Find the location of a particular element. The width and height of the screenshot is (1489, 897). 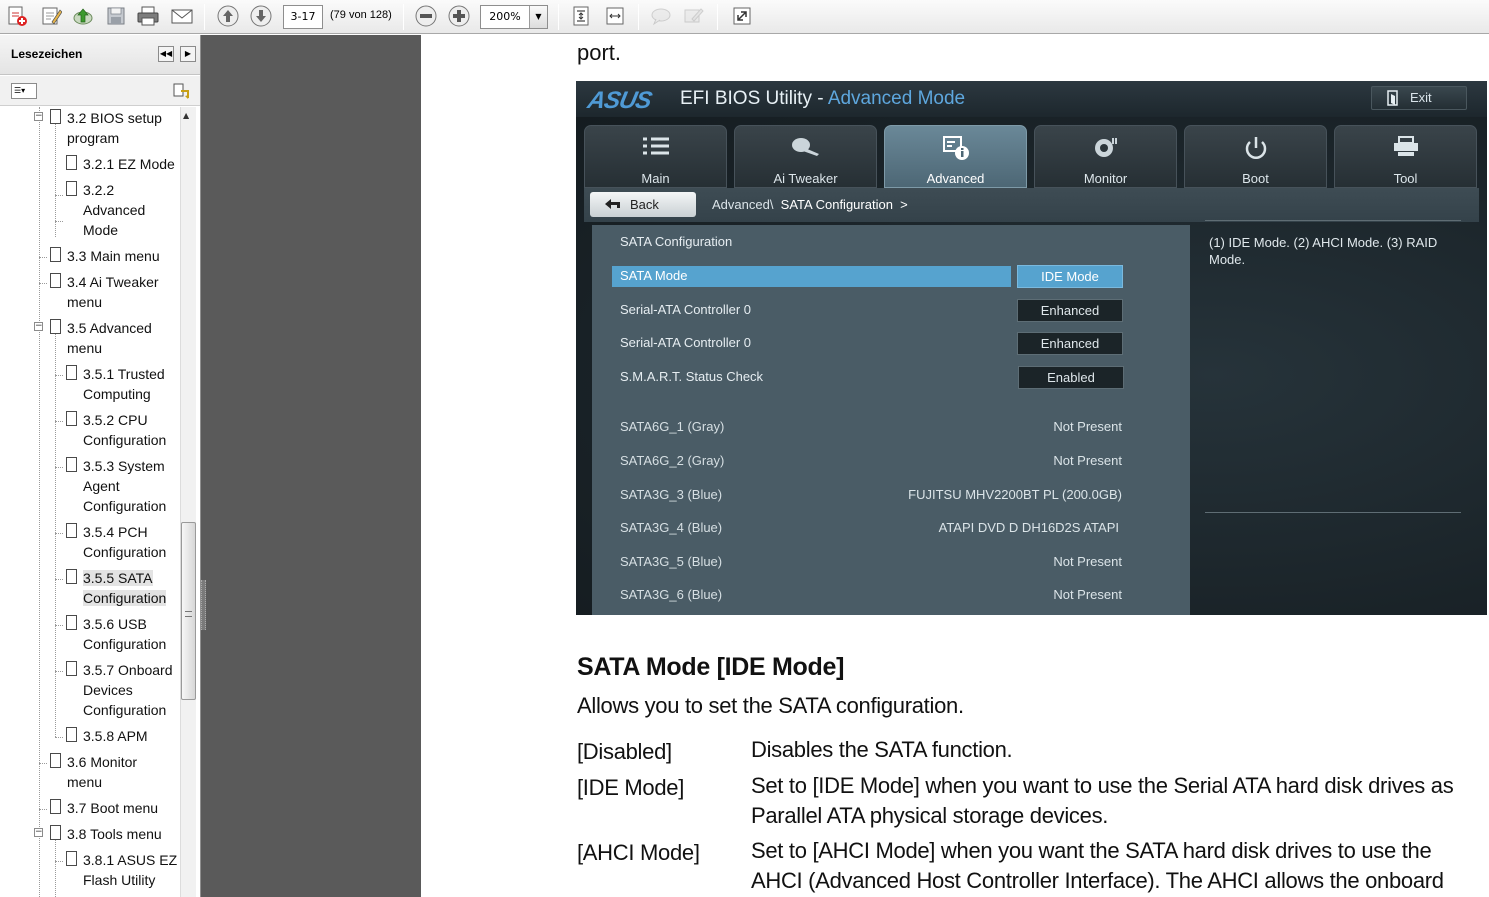

port-status: ATAPI DVD D DH16D2S ATAPI is located at coordinates (1028, 527).